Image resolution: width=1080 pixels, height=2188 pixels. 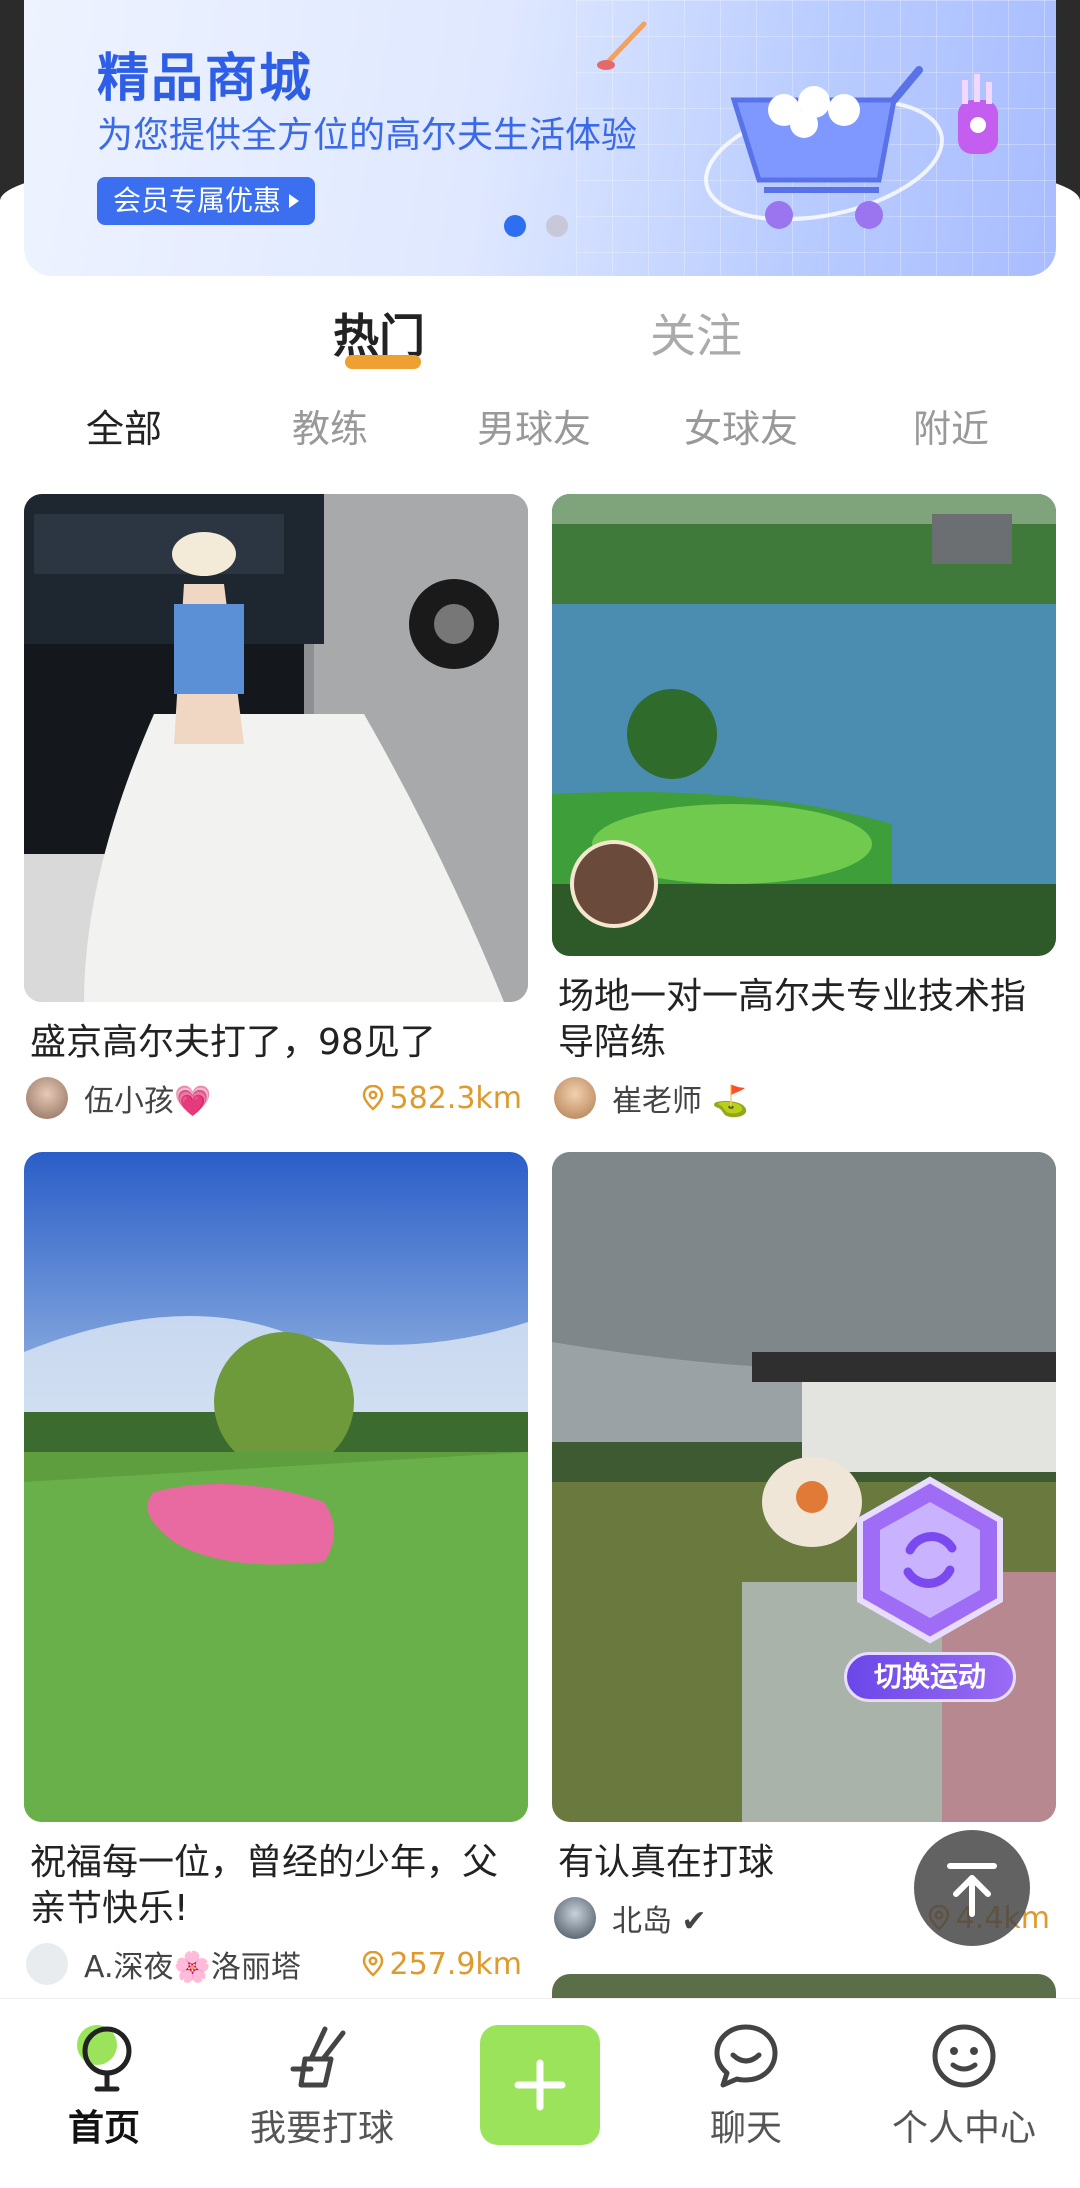 What do you see at coordinates (330, 425) in the screenshot?
I see `filter-coach: 教练` at bounding box center [330, 425].